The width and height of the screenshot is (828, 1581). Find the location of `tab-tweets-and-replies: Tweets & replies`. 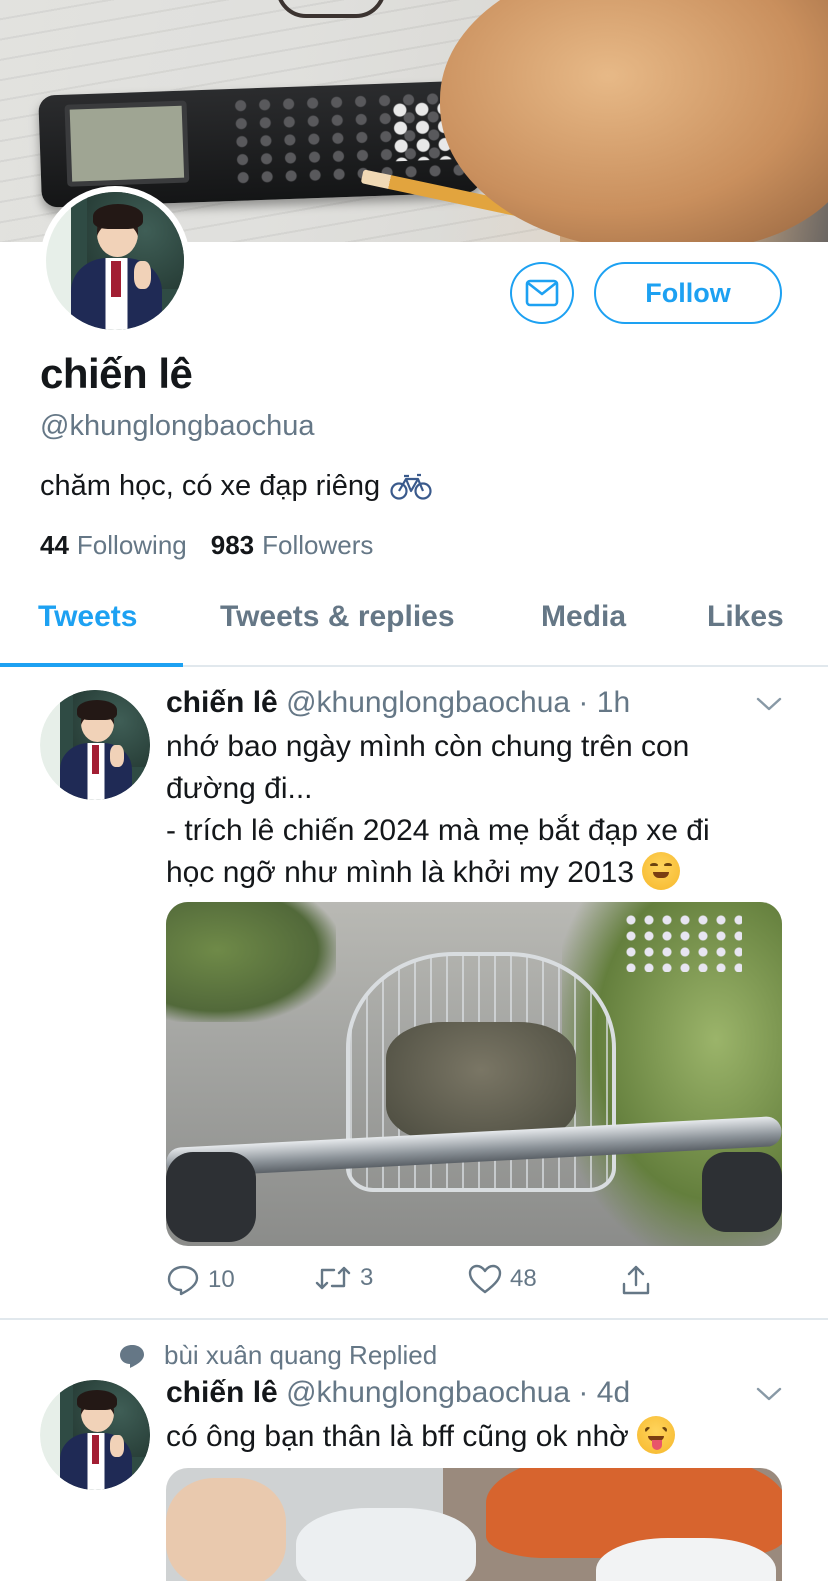

tab-tweets-and-replies: Tweets & replies is located at coordinates (337, 617).